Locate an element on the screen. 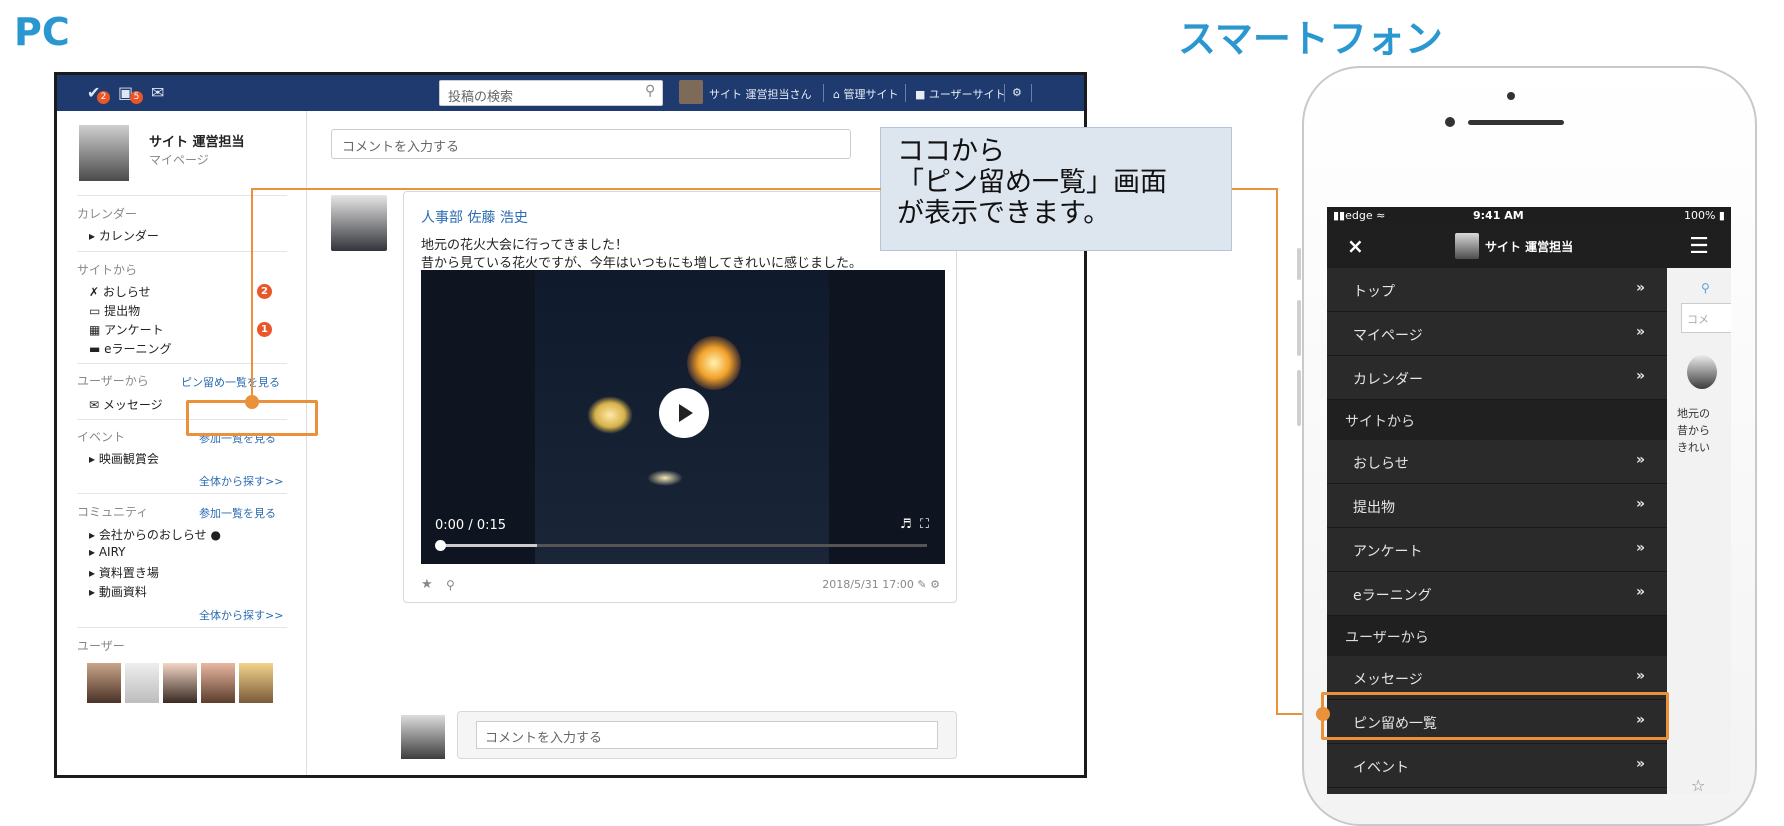 Image resolution: width=1784 pixels, height=826 pixels. admin-site-link: ⌂ 管理サイト is located at coordinates (865, 94).